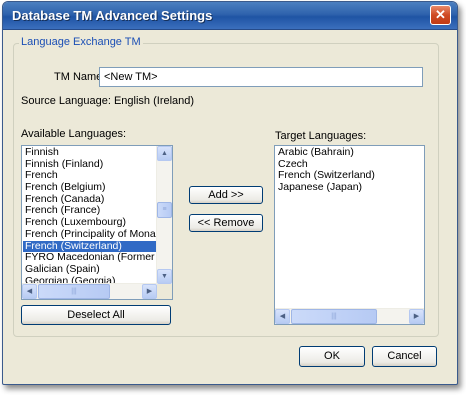 The image size is (466, 395). I want to click on available-language-item: FYRO Macedonian (Former Yugoslav, so click(90, 258).